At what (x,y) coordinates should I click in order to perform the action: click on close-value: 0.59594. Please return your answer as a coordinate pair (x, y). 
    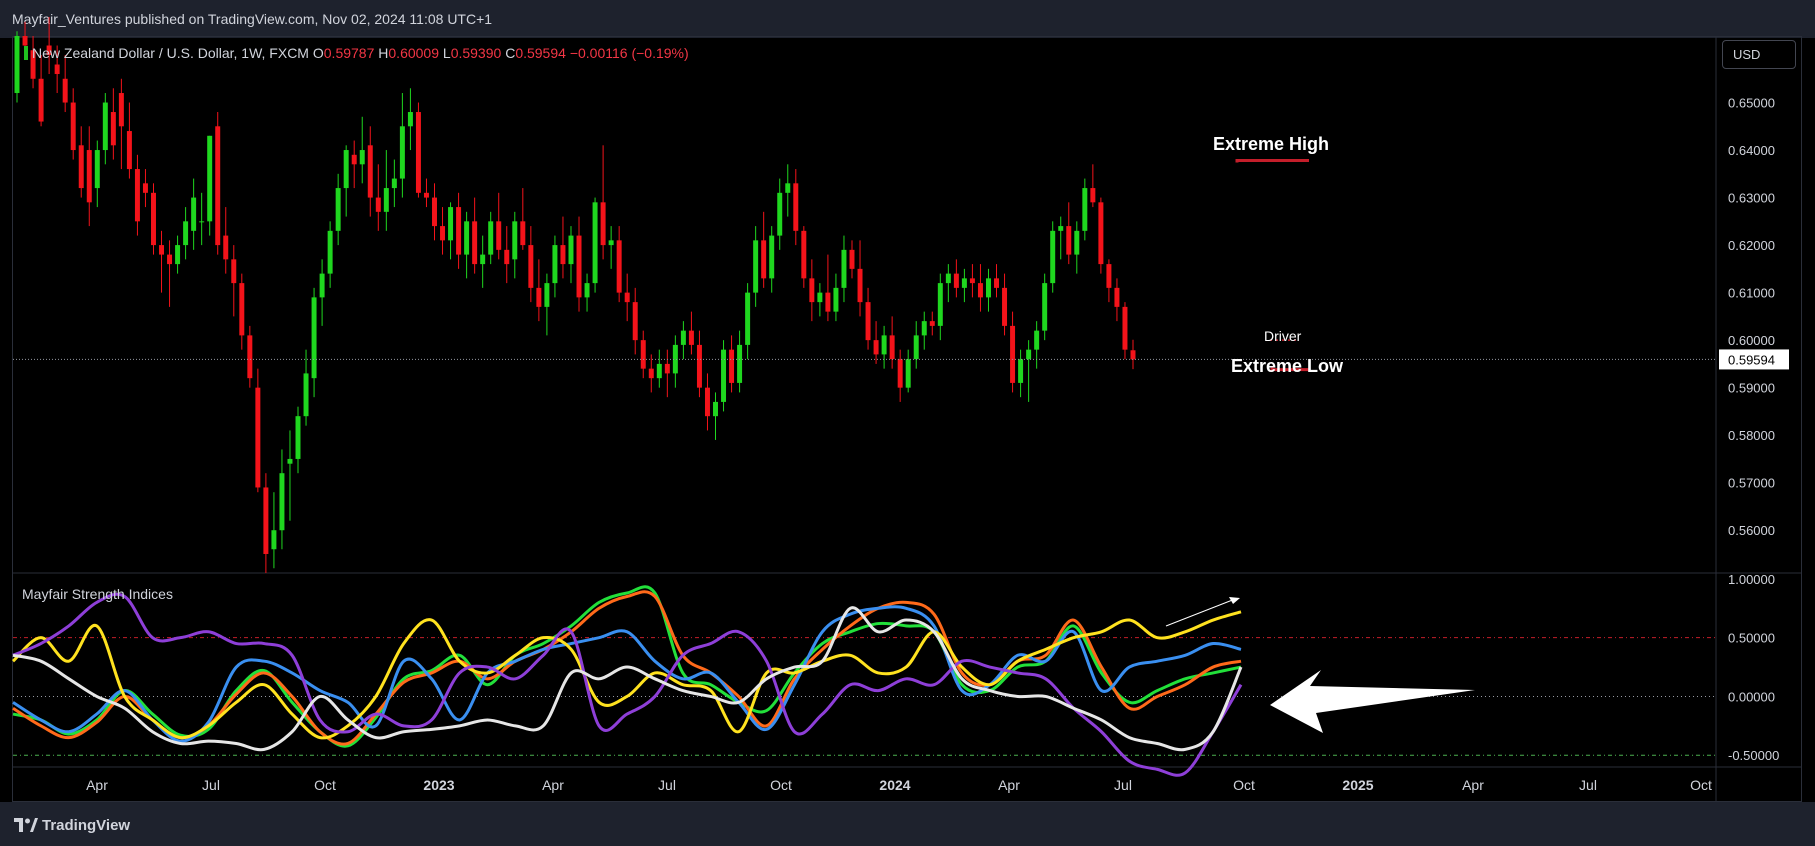
    Looking at the image, I should click on (540, 53).